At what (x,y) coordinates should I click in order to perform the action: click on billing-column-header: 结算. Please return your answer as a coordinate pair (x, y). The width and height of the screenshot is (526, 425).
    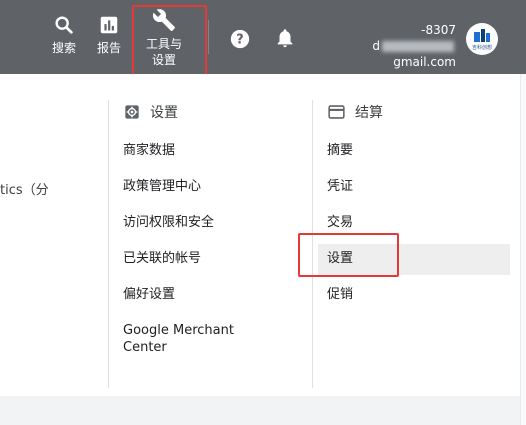
    Looking at the image, I should click on (355, 112).